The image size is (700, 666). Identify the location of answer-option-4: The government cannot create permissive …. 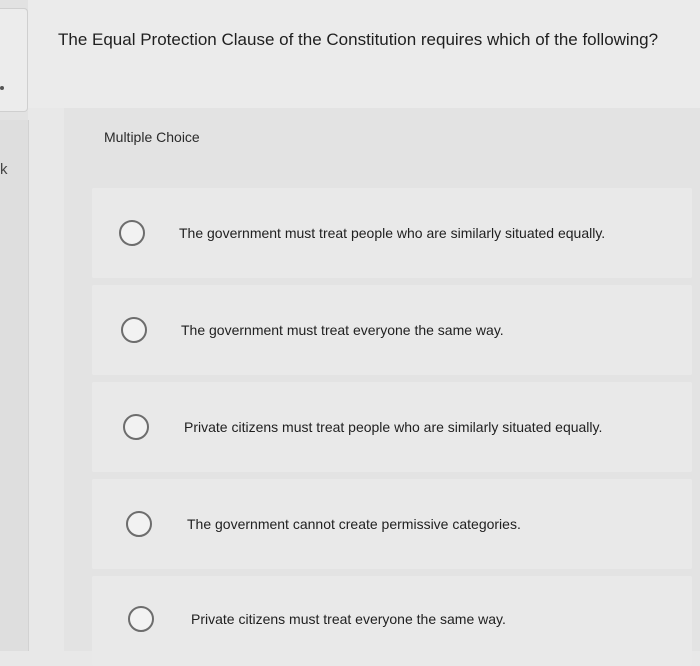
(392, 524).